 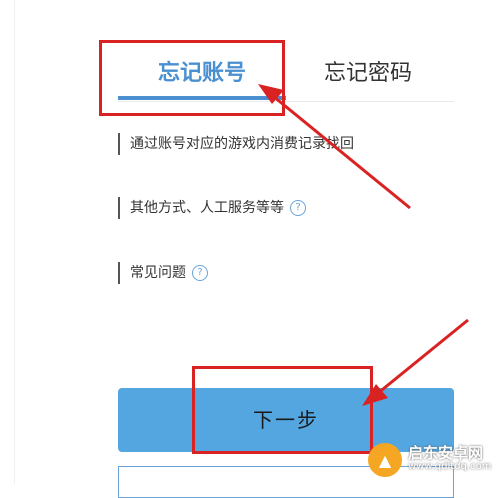 I want to click on option-label: 常见问题, so click(x=158, y=273).